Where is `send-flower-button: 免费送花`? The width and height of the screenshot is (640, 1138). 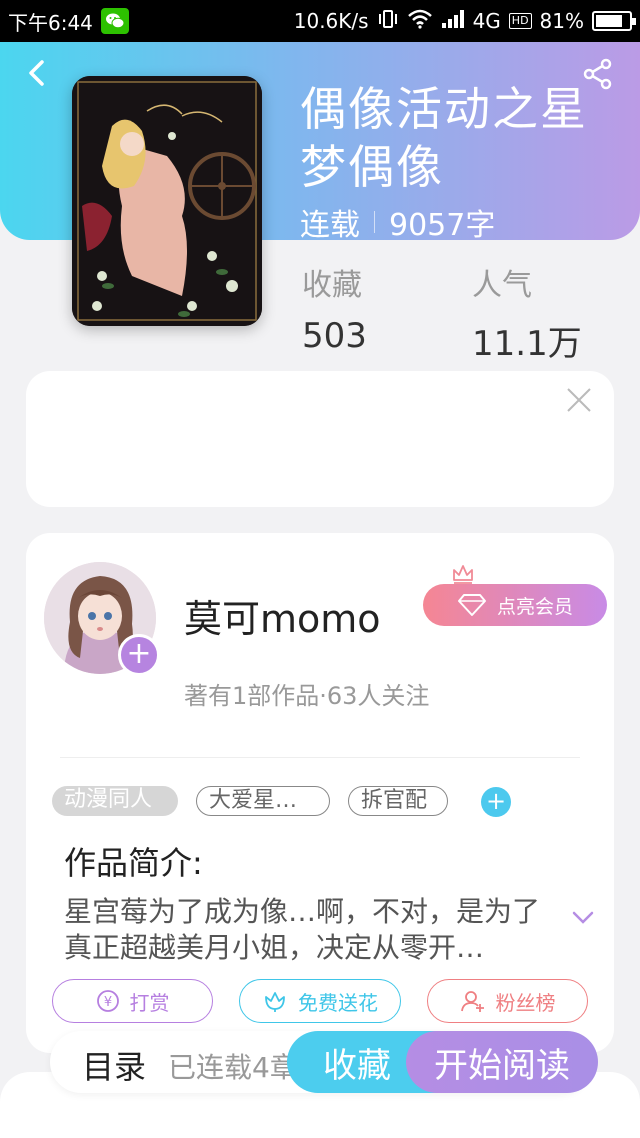
send-flower-button: 免费送花 is located at coordinates (320, 1001).